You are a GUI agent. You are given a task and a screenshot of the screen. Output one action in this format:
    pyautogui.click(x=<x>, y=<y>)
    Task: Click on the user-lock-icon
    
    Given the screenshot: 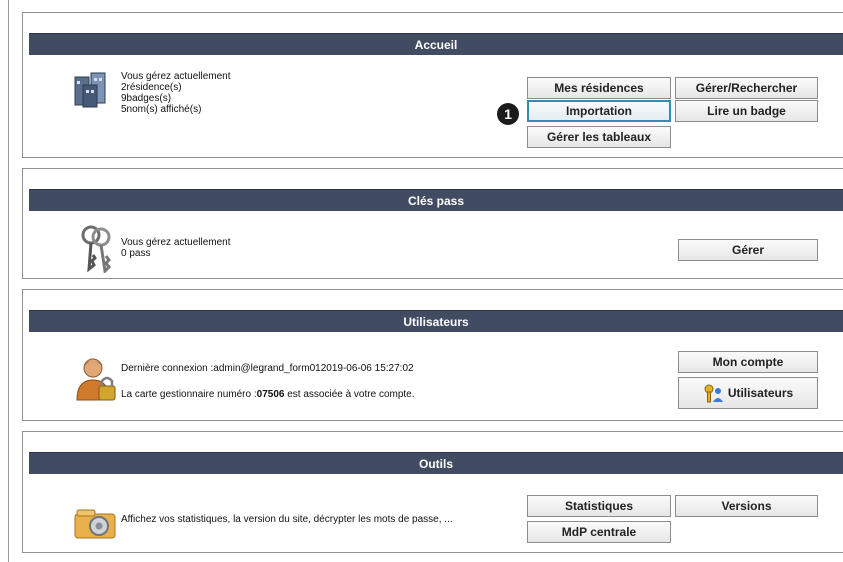 What is the action you would take?
    pyautogui.click(x=96, y=379)
    